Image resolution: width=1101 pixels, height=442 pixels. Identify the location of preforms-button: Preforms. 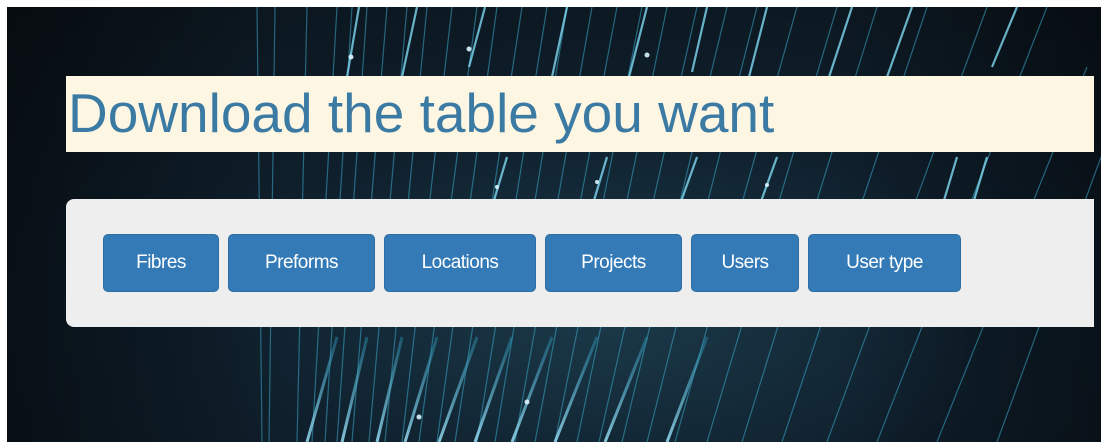
(301, 263).